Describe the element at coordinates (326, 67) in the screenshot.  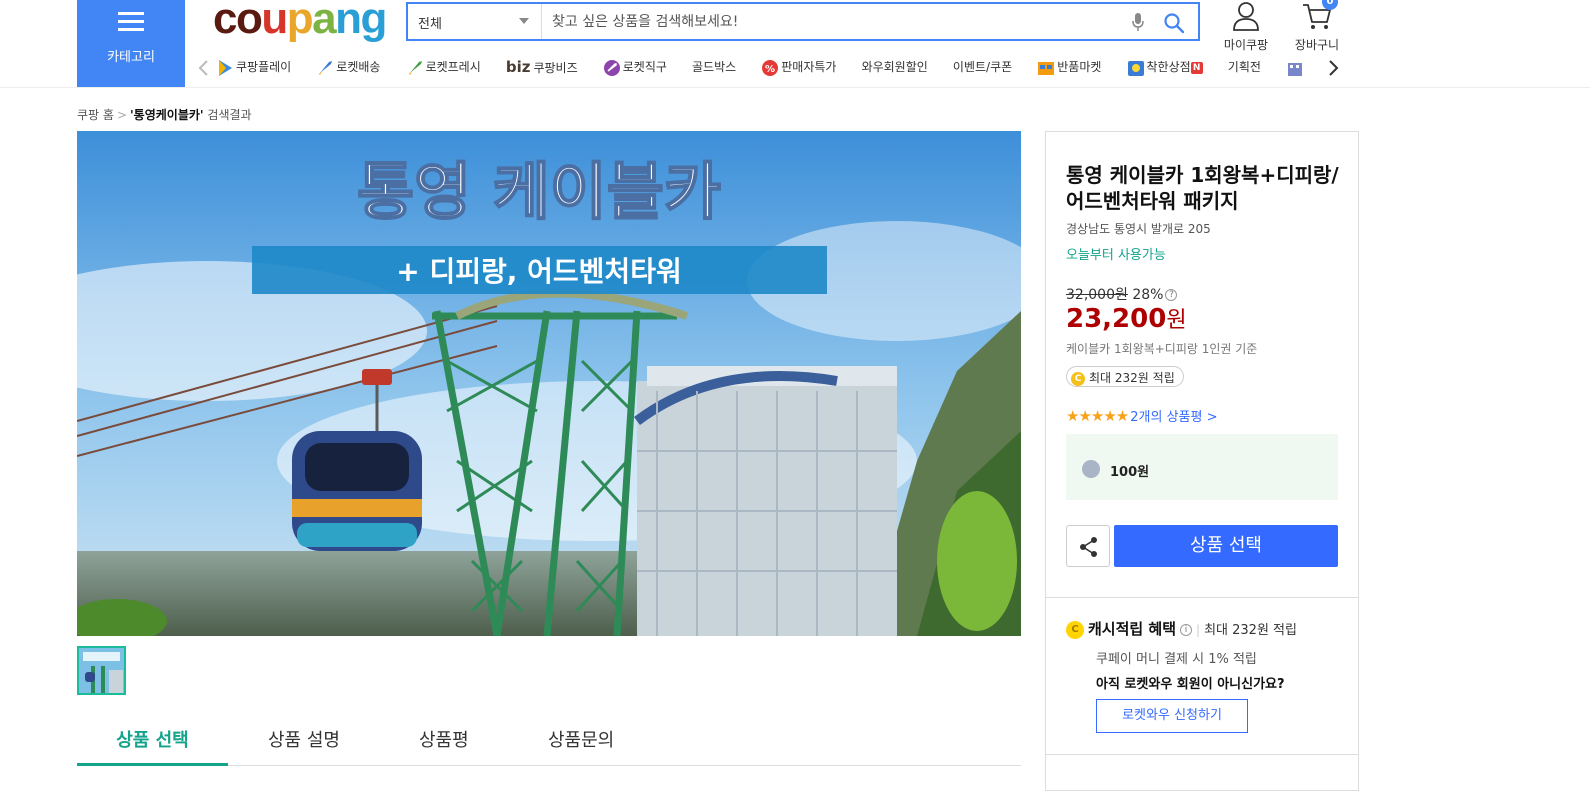
I see `rocket-icon` at that location.